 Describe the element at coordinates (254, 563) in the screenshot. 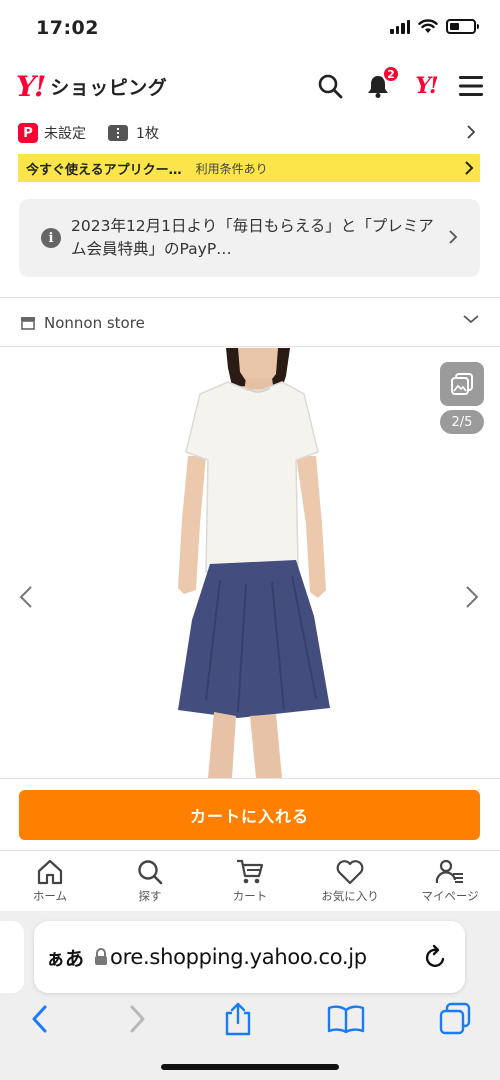

I see `product-photo` at that location.